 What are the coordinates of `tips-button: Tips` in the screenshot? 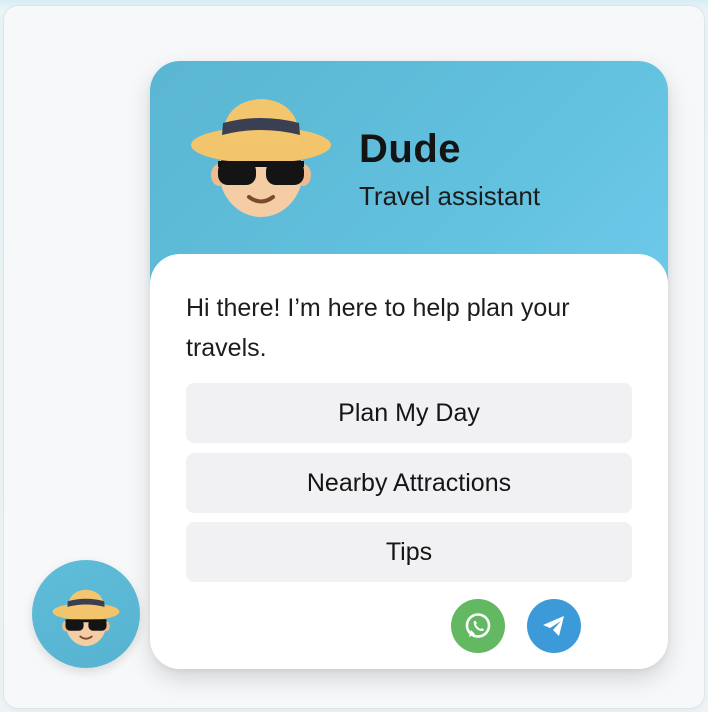 It's located at (409, 552).